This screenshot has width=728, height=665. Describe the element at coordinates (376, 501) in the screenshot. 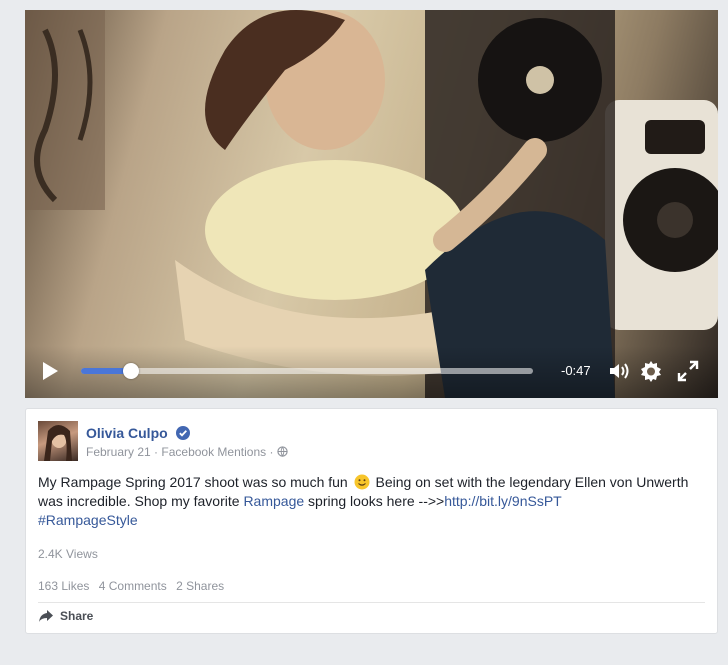

I see `post-text-part3: spring looks here -->>` at that location.